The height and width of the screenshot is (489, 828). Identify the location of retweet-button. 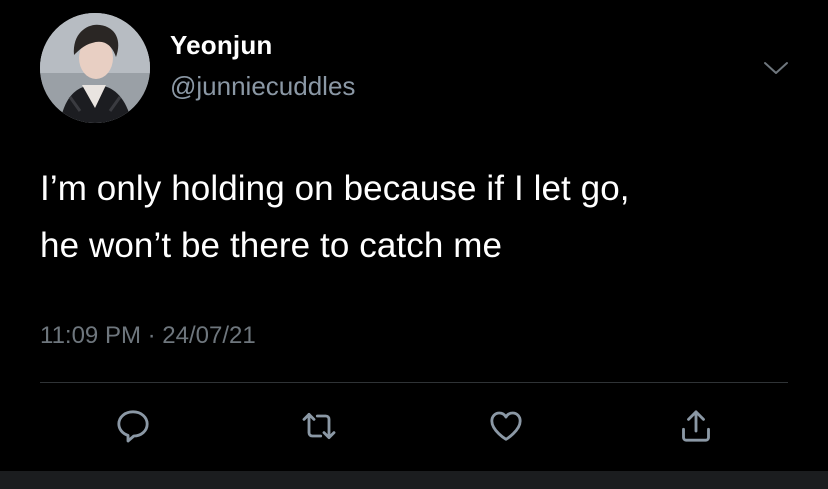
(319, 426).